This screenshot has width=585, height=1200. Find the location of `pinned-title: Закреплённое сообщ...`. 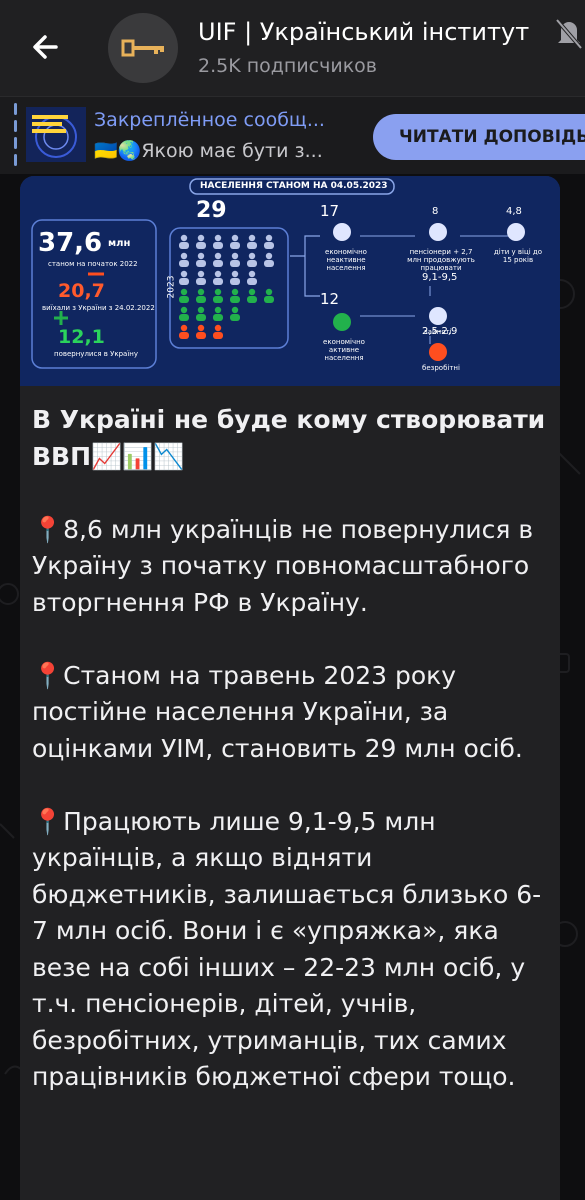

pinned-title: Закреплённое сообщ... is located at coordinates (209, 120).